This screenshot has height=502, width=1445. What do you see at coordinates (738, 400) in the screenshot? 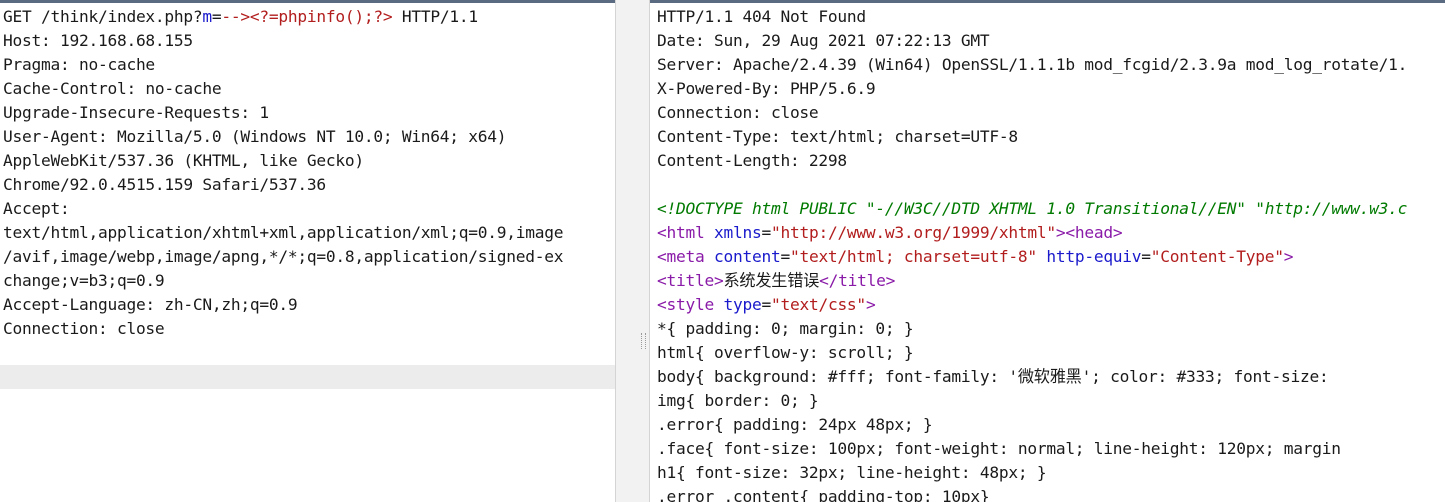
I see `response-css-line: img{ border: 0; }` at bounding box center [738, 400].